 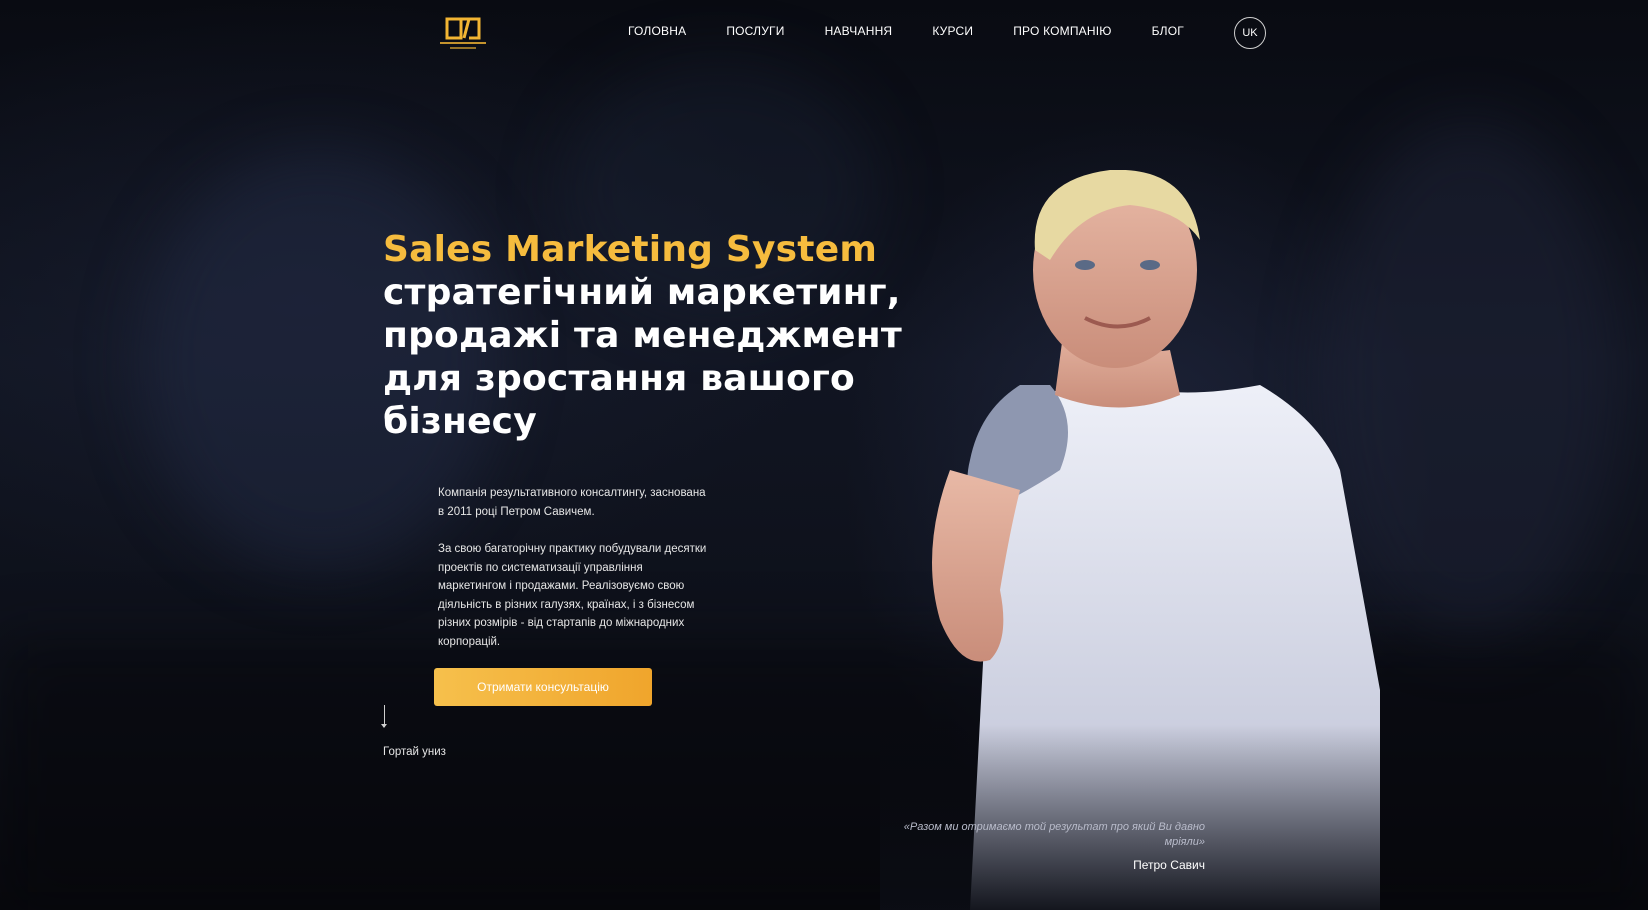 I want to click on company-logo, so click(x=463, y=34).